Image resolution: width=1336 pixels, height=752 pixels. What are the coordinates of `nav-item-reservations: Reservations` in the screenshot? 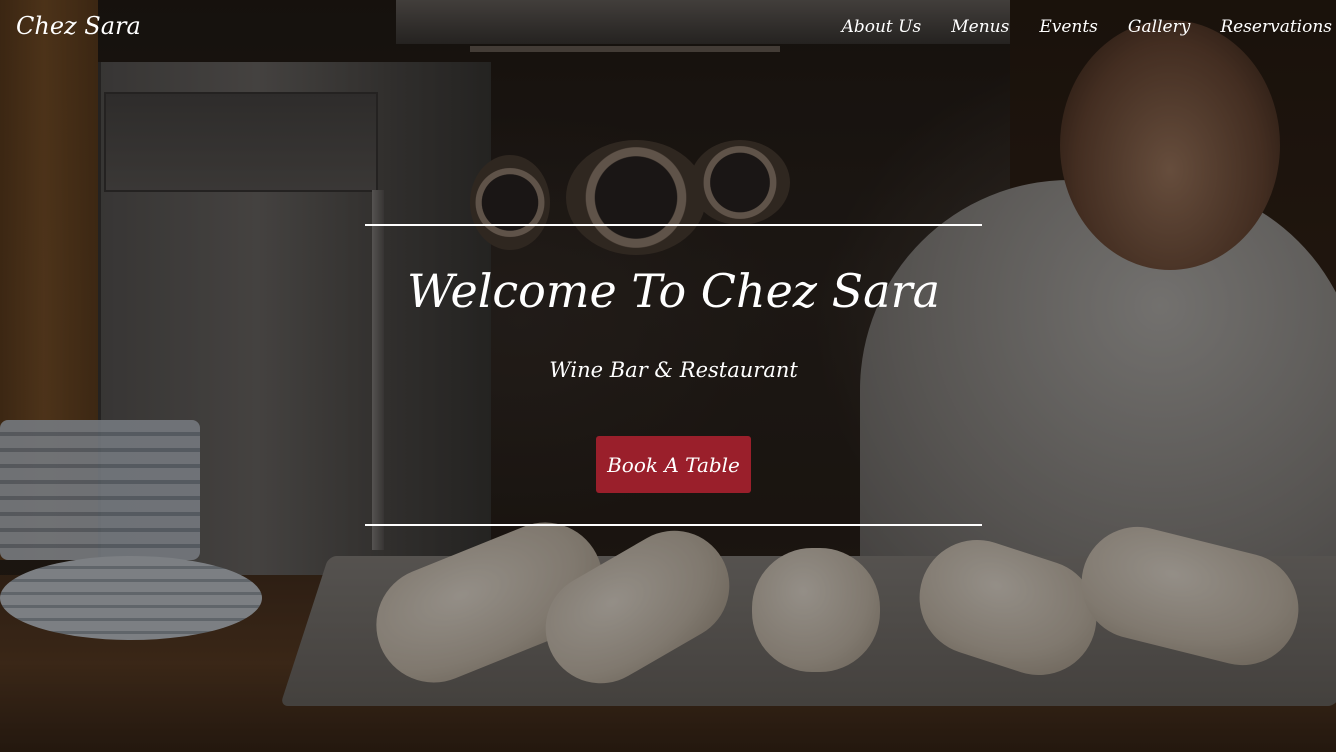 It's located at (1276, 27).